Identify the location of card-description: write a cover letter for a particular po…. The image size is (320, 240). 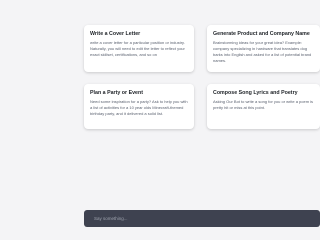
(137, 48).